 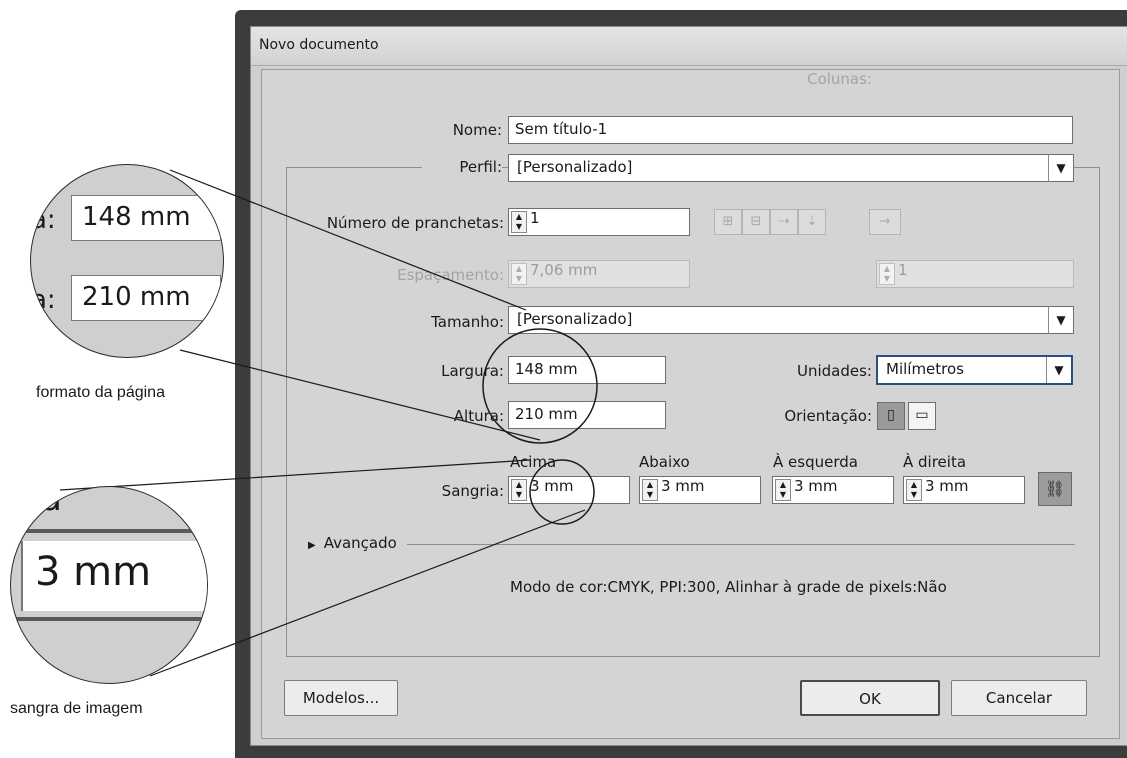 I want to click on zoom-fragment-text: ra, so click(x=44, y=502).